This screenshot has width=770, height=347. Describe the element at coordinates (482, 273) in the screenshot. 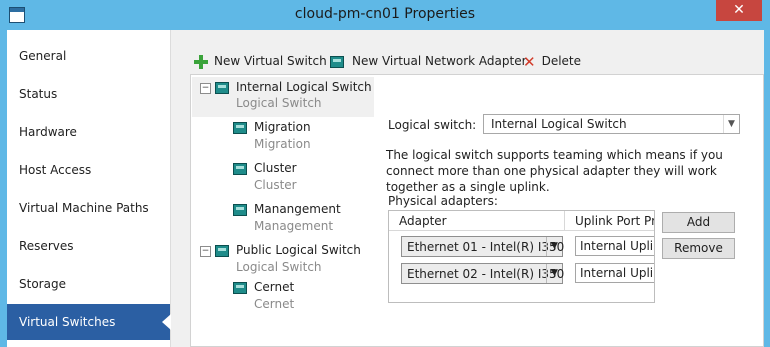

I see `adapter-select: Ethernet 02 - Intel(R) I350 ▼` at that location.